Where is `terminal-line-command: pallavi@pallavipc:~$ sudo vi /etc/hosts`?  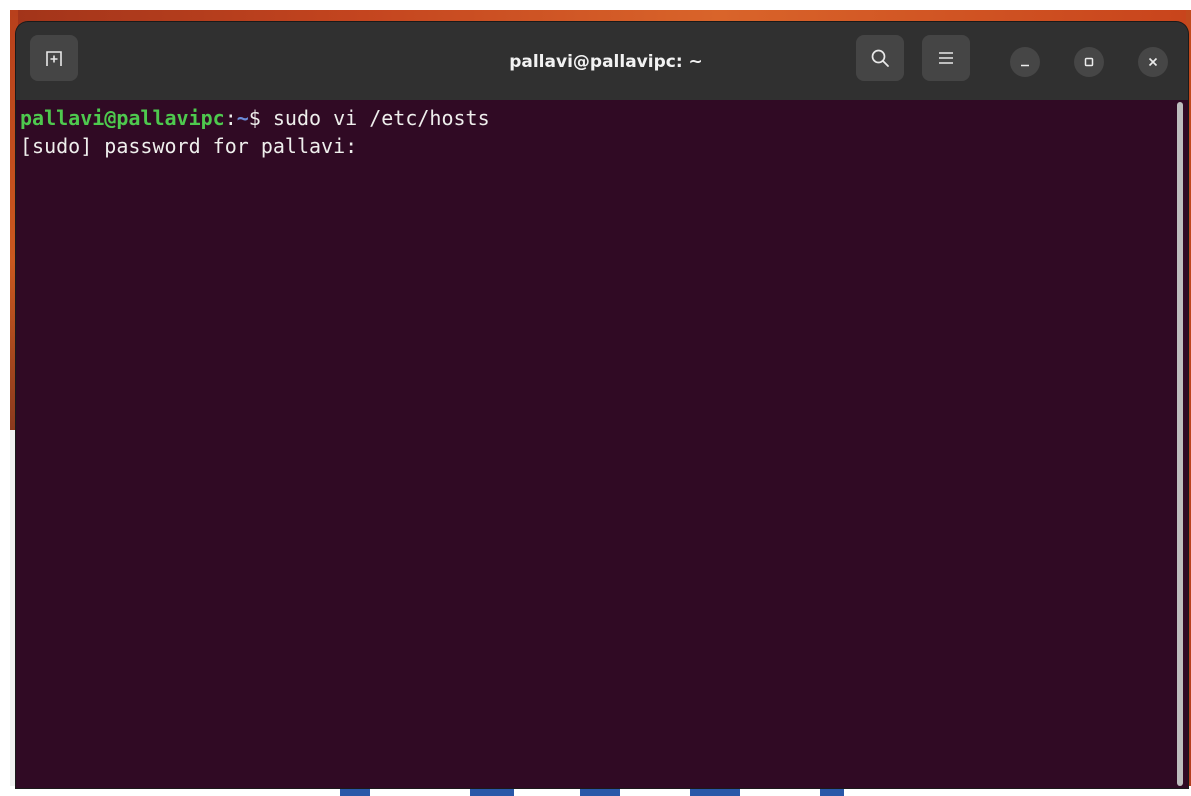 terminal-line-command: pallavi@pallavipc:~$ sudo vi /etc/hosts is located at coordinates (255, 118).